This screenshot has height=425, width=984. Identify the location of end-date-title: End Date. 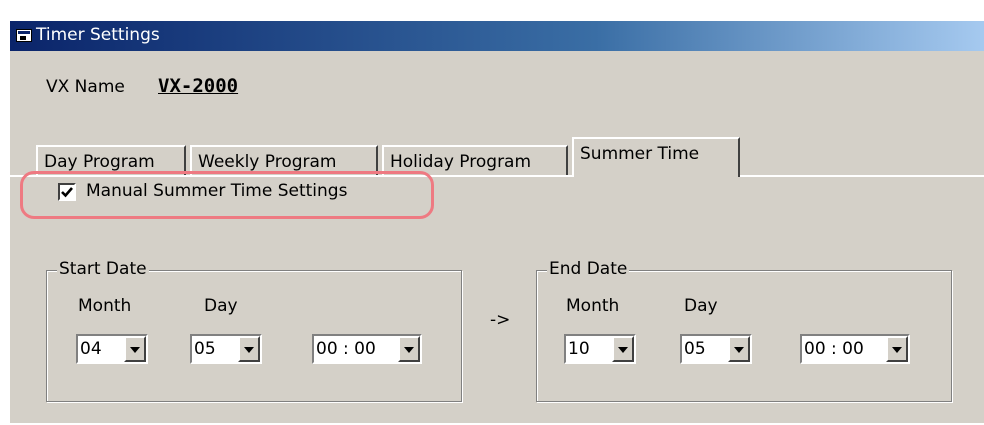
(588, 269).